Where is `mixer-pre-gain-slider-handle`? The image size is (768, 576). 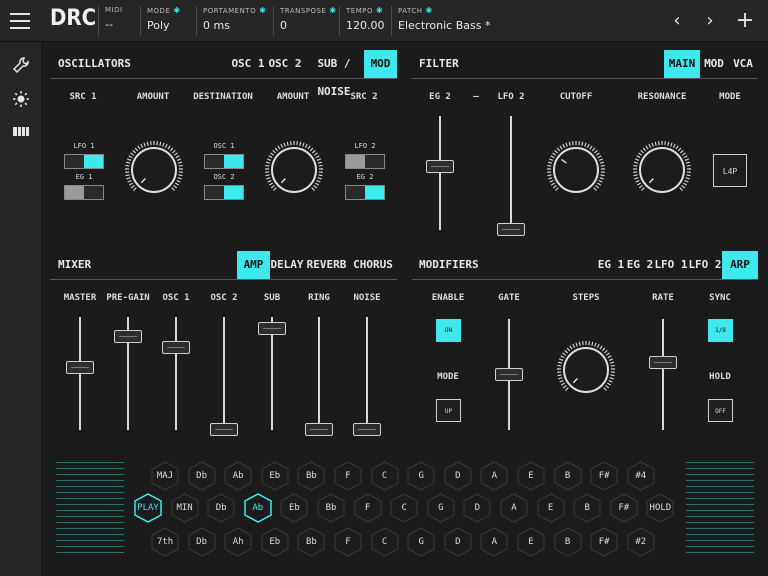 mixer-pre-gain-slider-handle is located at coordinates (128, 337).